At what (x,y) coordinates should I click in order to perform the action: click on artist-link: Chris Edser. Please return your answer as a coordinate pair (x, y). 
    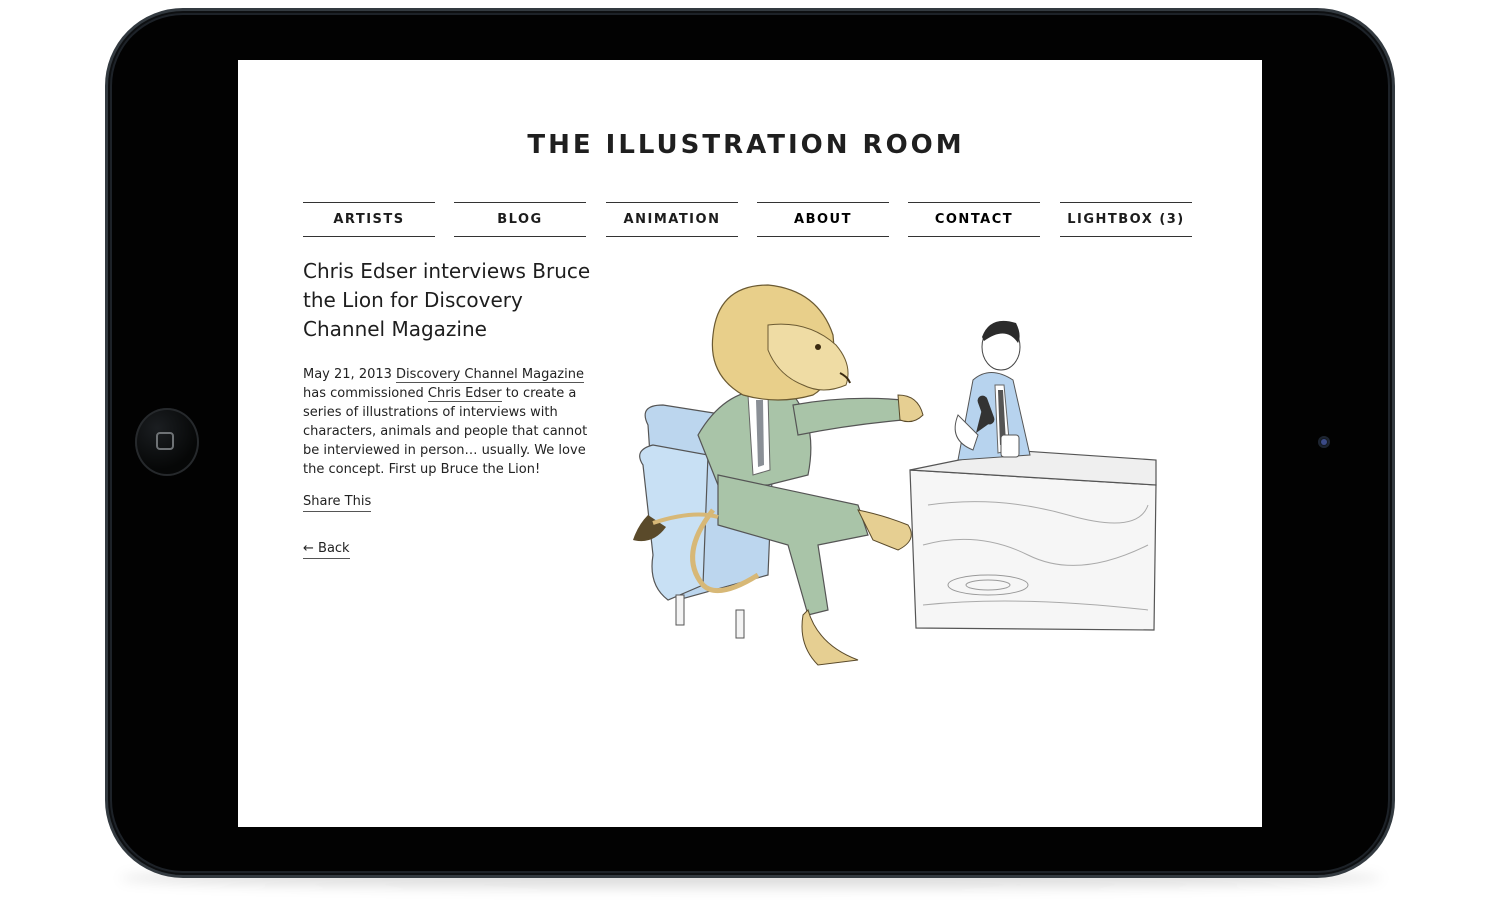
    Looking at the image, I should click on (464, 394).